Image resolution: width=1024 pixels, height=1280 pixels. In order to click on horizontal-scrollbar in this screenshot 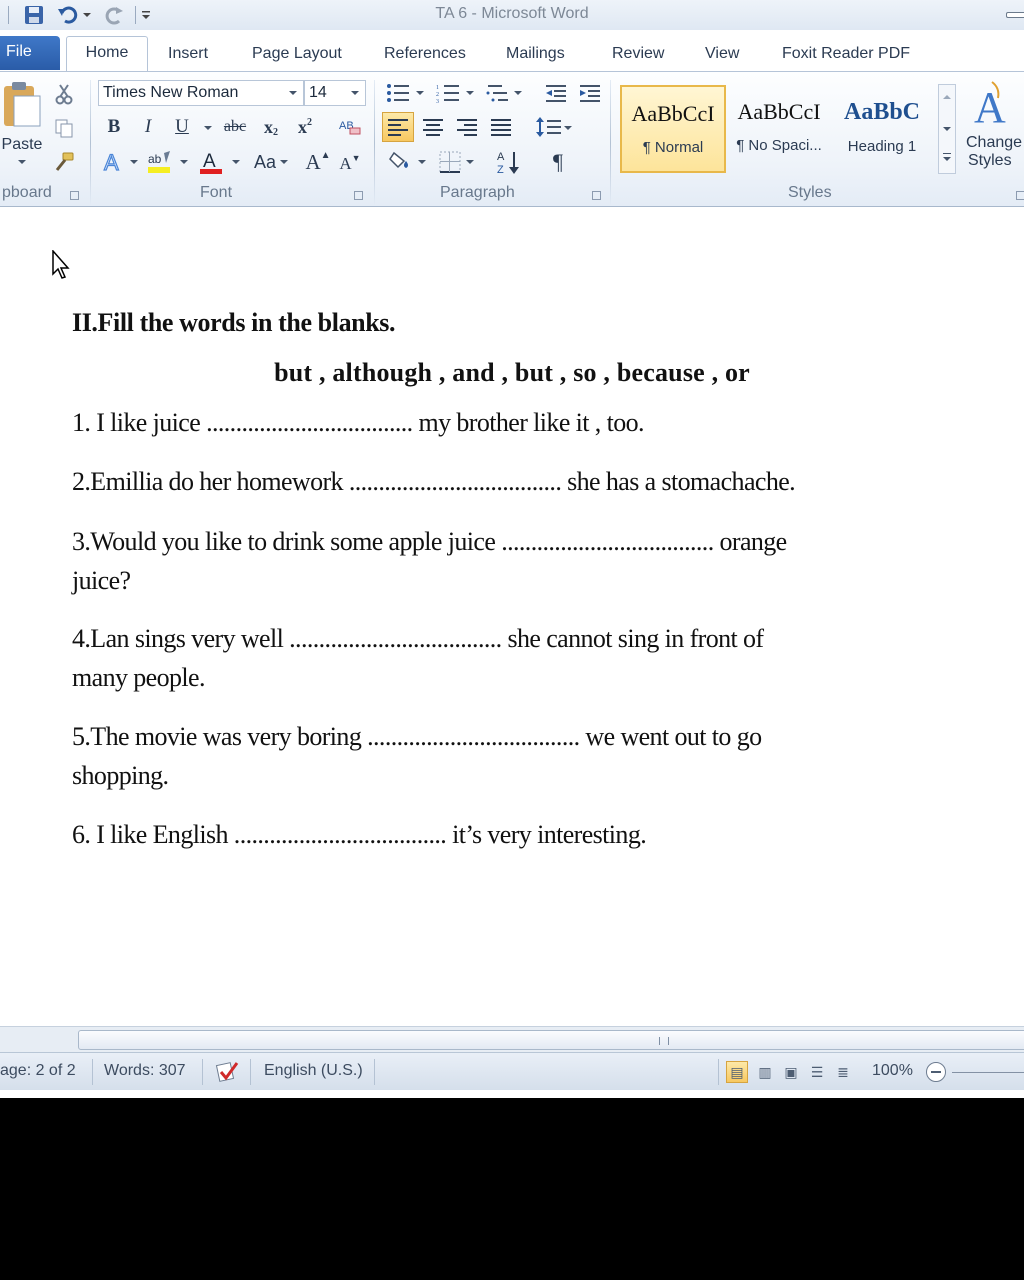, I will do `click(512, 1039)`.